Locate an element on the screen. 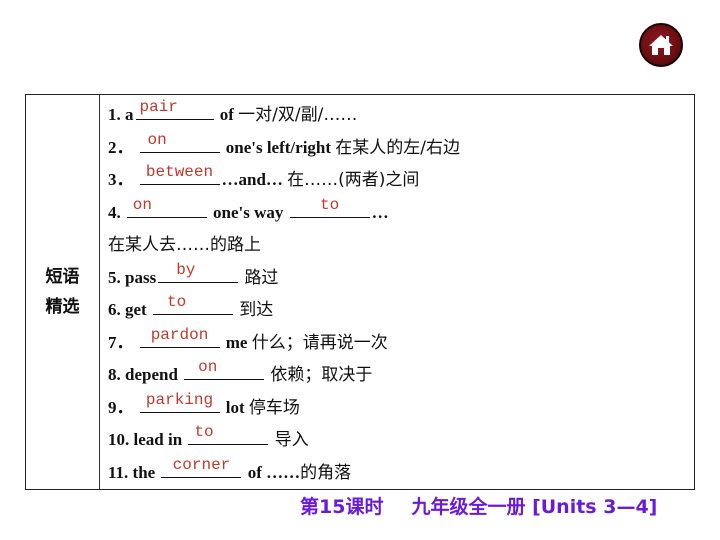 The height and width of the screenshot is (540, 720). answer-blank: between is located at coordinates (179, 174).